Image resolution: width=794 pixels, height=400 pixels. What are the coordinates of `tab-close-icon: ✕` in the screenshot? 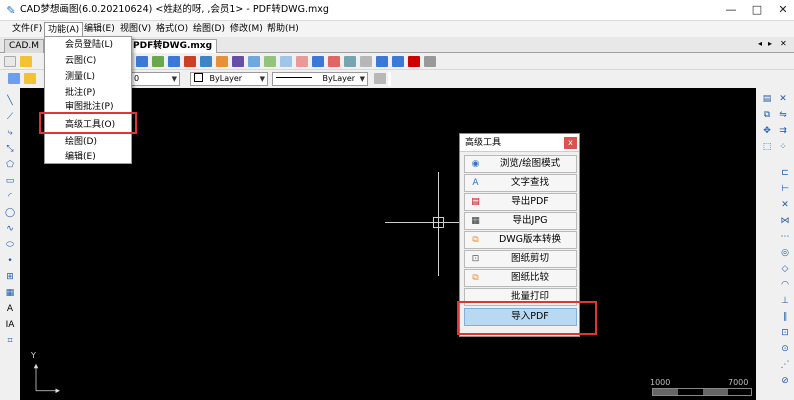 It's located at (783, 43).